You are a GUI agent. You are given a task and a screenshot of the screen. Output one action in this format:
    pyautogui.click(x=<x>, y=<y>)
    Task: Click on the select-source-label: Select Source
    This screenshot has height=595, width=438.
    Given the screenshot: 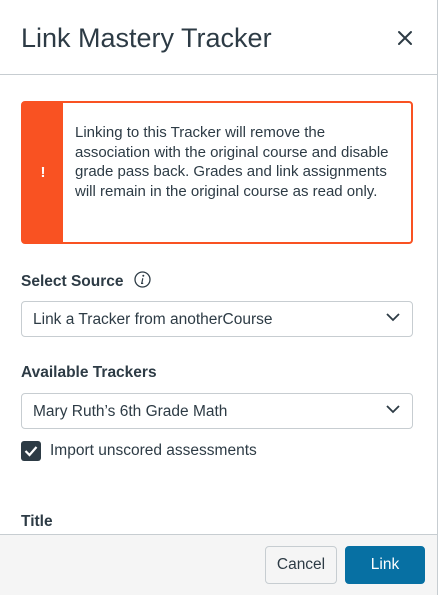 What is the action you would take?
    pyautogui.click(x=86, y=281)
    